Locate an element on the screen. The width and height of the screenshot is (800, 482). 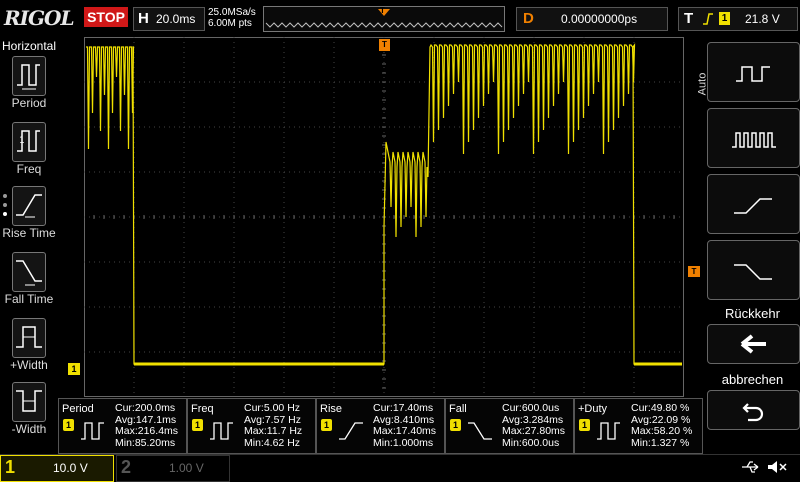
right-softkey-menu: Auto Rückkehr abbrechen is located at coordinates (748, 244).